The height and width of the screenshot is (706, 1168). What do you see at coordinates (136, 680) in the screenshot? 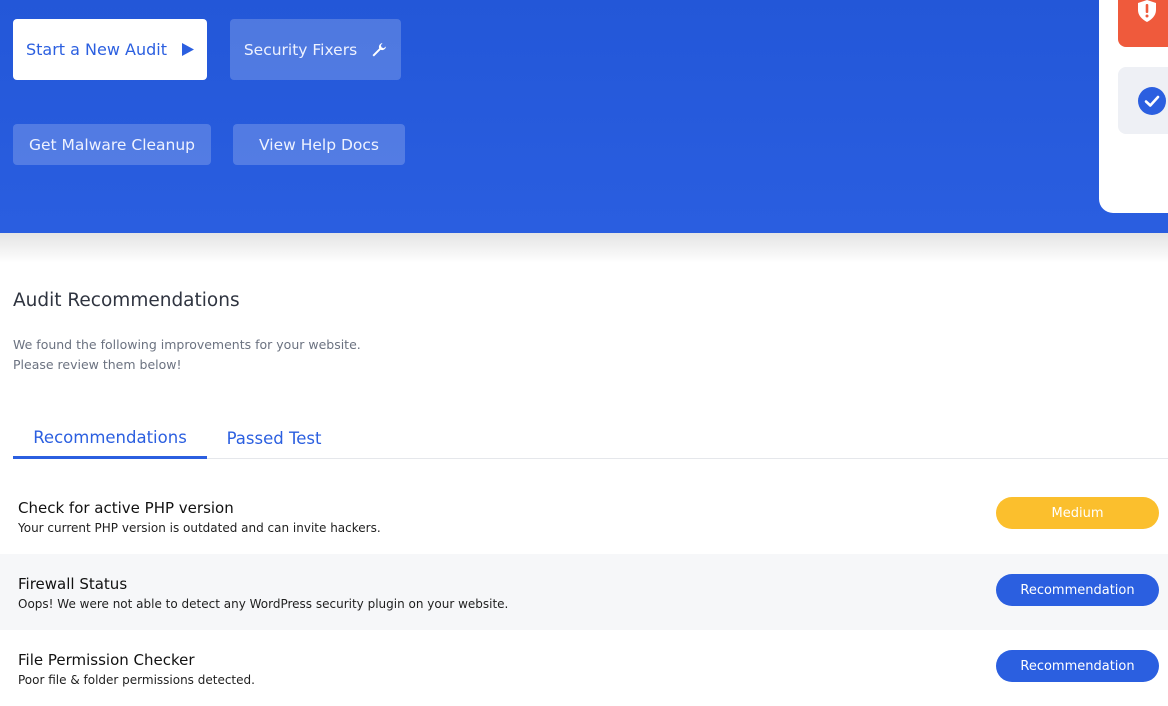
I see `recommendation-description: Poor file & folder permissions detected.` at bounding box center [136, 680].